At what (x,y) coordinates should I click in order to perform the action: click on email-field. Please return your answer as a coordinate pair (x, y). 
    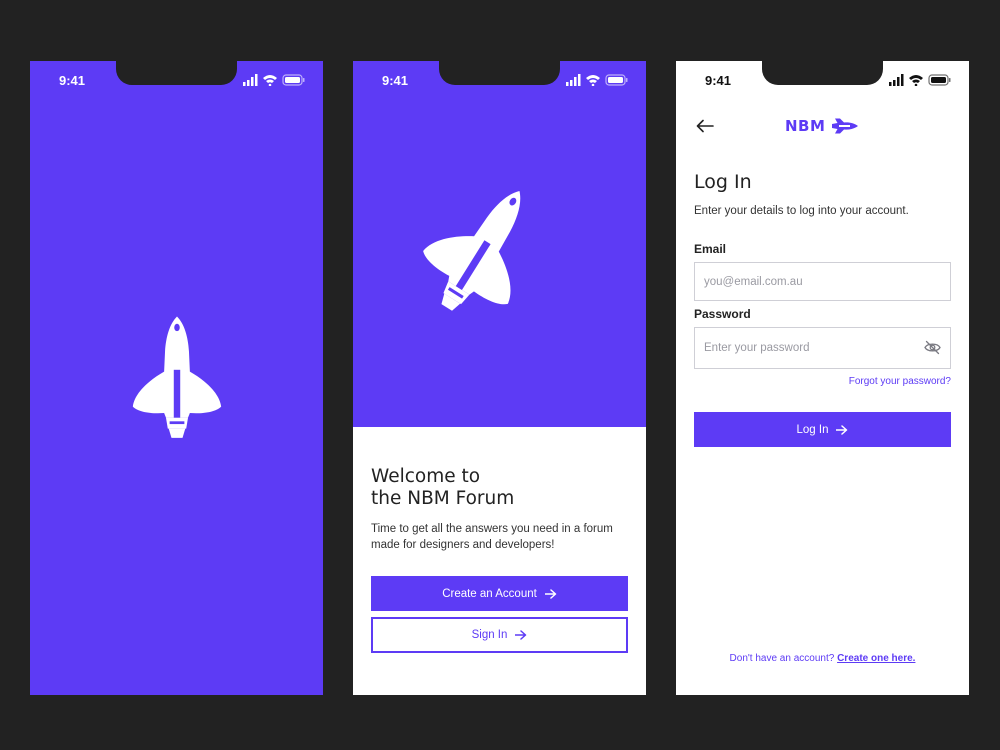
    Looking at the image, I should click on (822, 281).